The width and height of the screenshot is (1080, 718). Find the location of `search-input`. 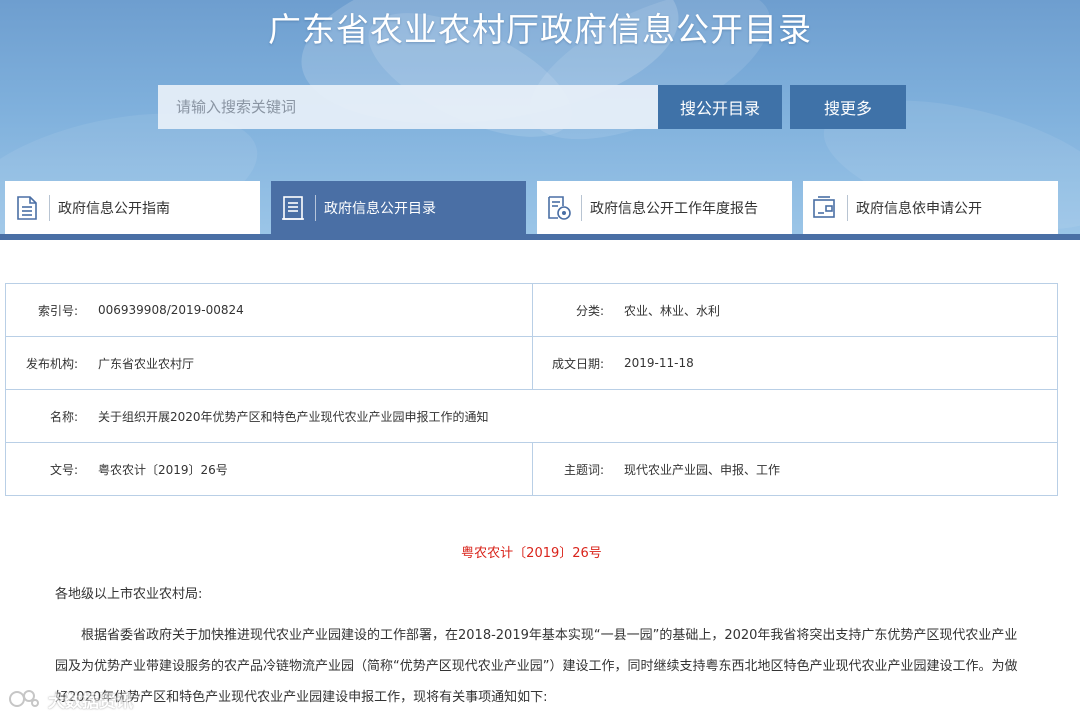

search-input is located at coordinates (417, 107).